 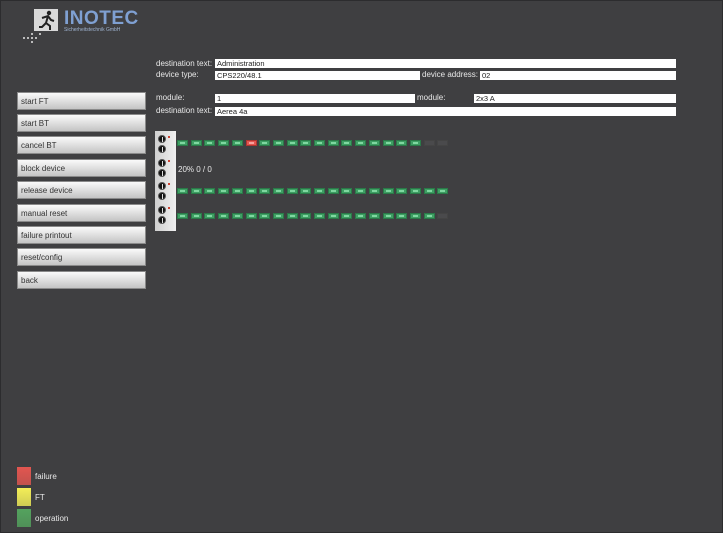 What do you see at coordinates (184, 63) in the screenshot?
I see `destination-text-label: destination text:` at bounding box center [184, 63].